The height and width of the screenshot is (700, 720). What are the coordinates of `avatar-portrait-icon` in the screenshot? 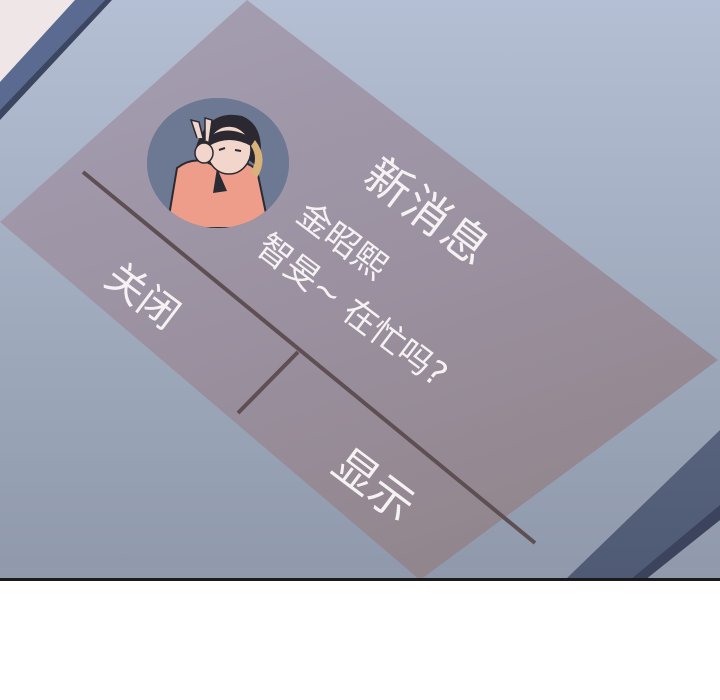 It's located at (218, 163).